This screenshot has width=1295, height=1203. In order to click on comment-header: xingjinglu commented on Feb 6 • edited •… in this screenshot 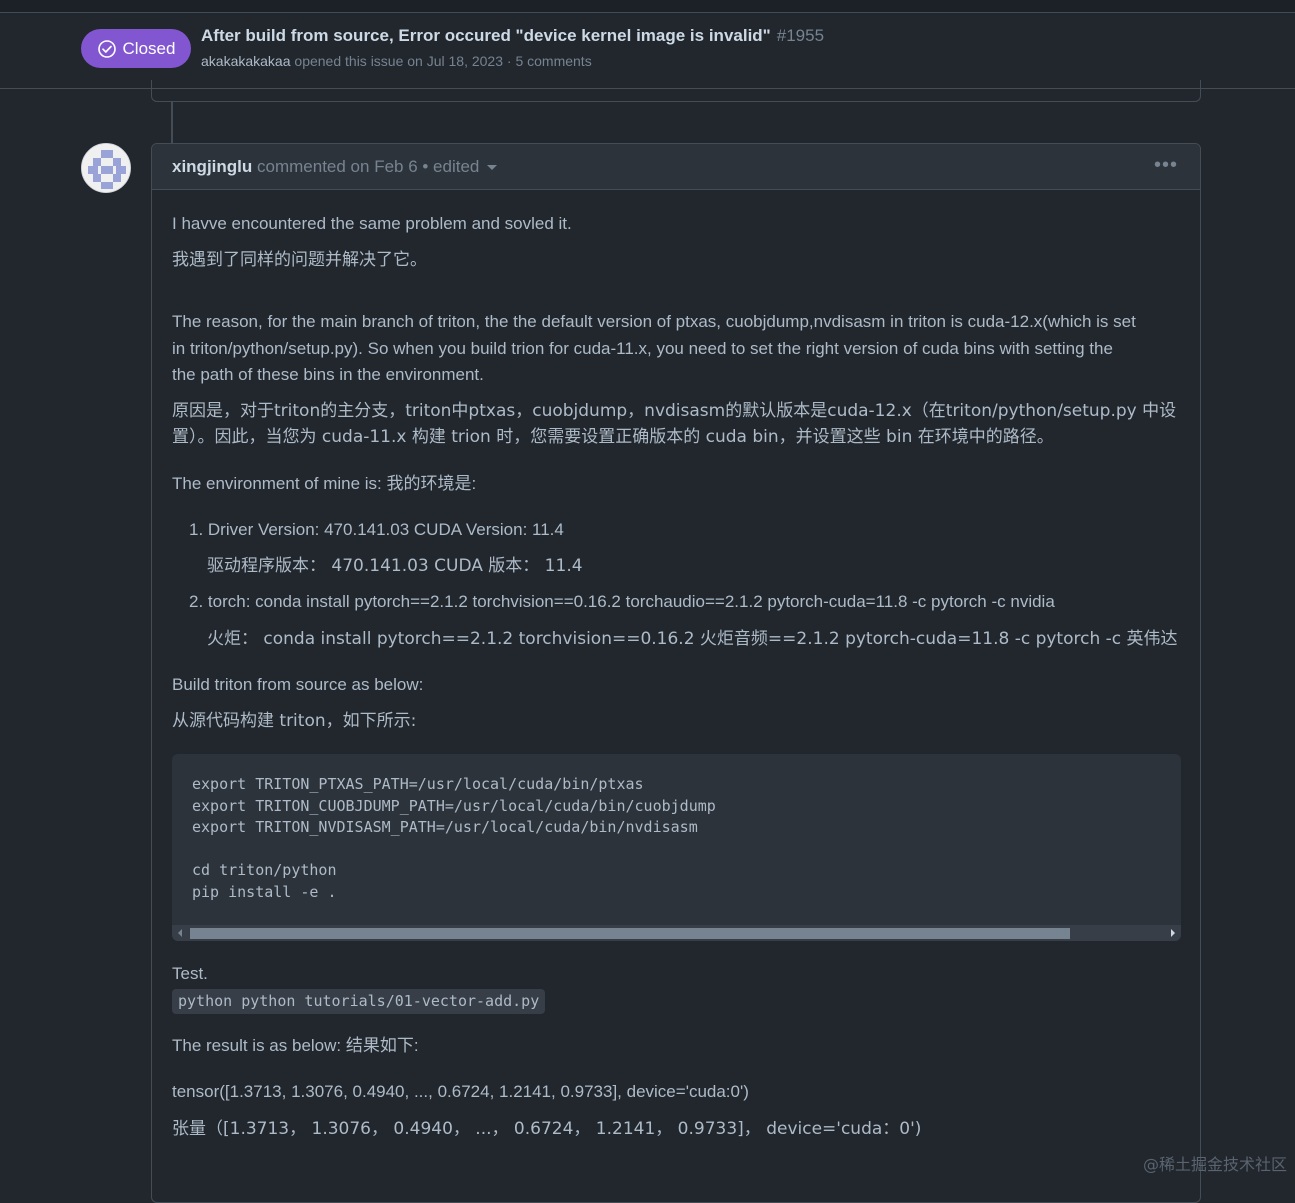, I will do `click(676, 167)`.